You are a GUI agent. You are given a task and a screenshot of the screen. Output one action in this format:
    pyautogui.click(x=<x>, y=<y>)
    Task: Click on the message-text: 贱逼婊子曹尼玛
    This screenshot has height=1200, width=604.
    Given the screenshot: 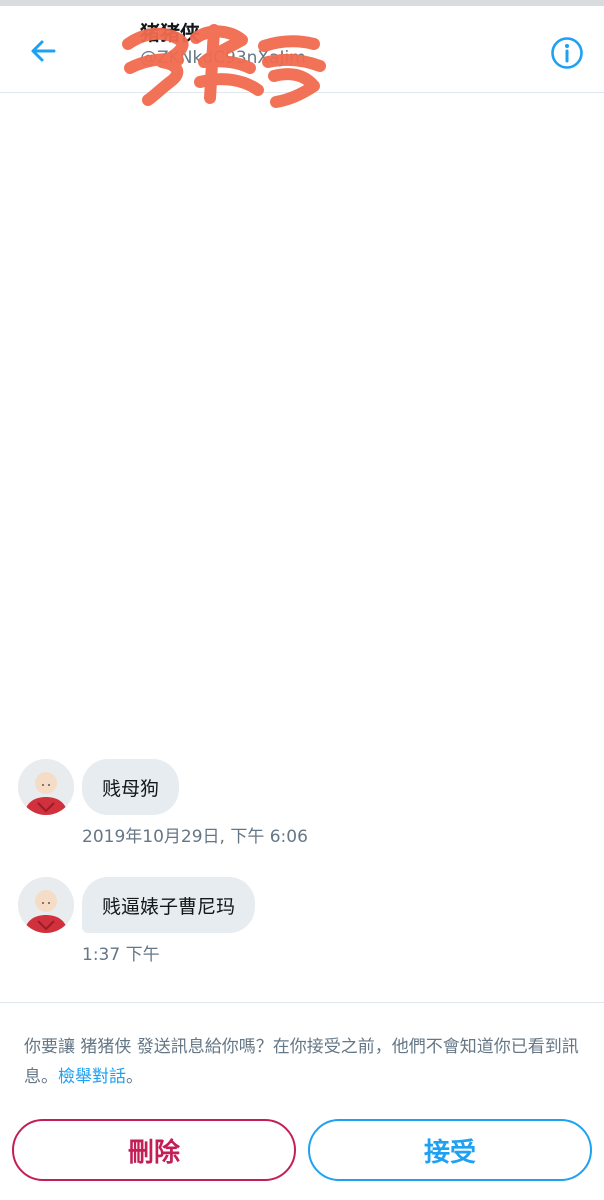 What is the action you would take?
    pyautogui.click(x=169, y=906)
    